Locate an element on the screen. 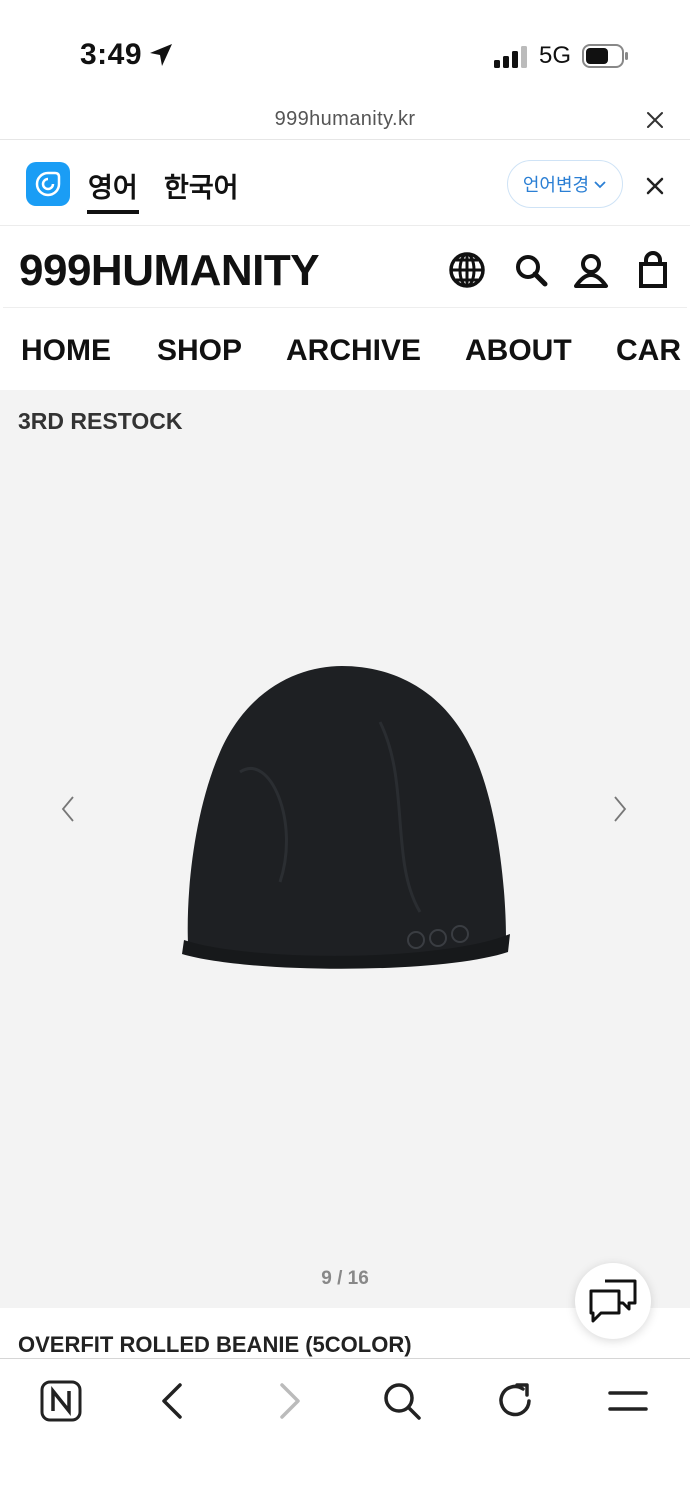 Image resolution: width=690 pixels, height=1500 pixels. url-text: 999humanity.kr is located at coordinates (345, 119).